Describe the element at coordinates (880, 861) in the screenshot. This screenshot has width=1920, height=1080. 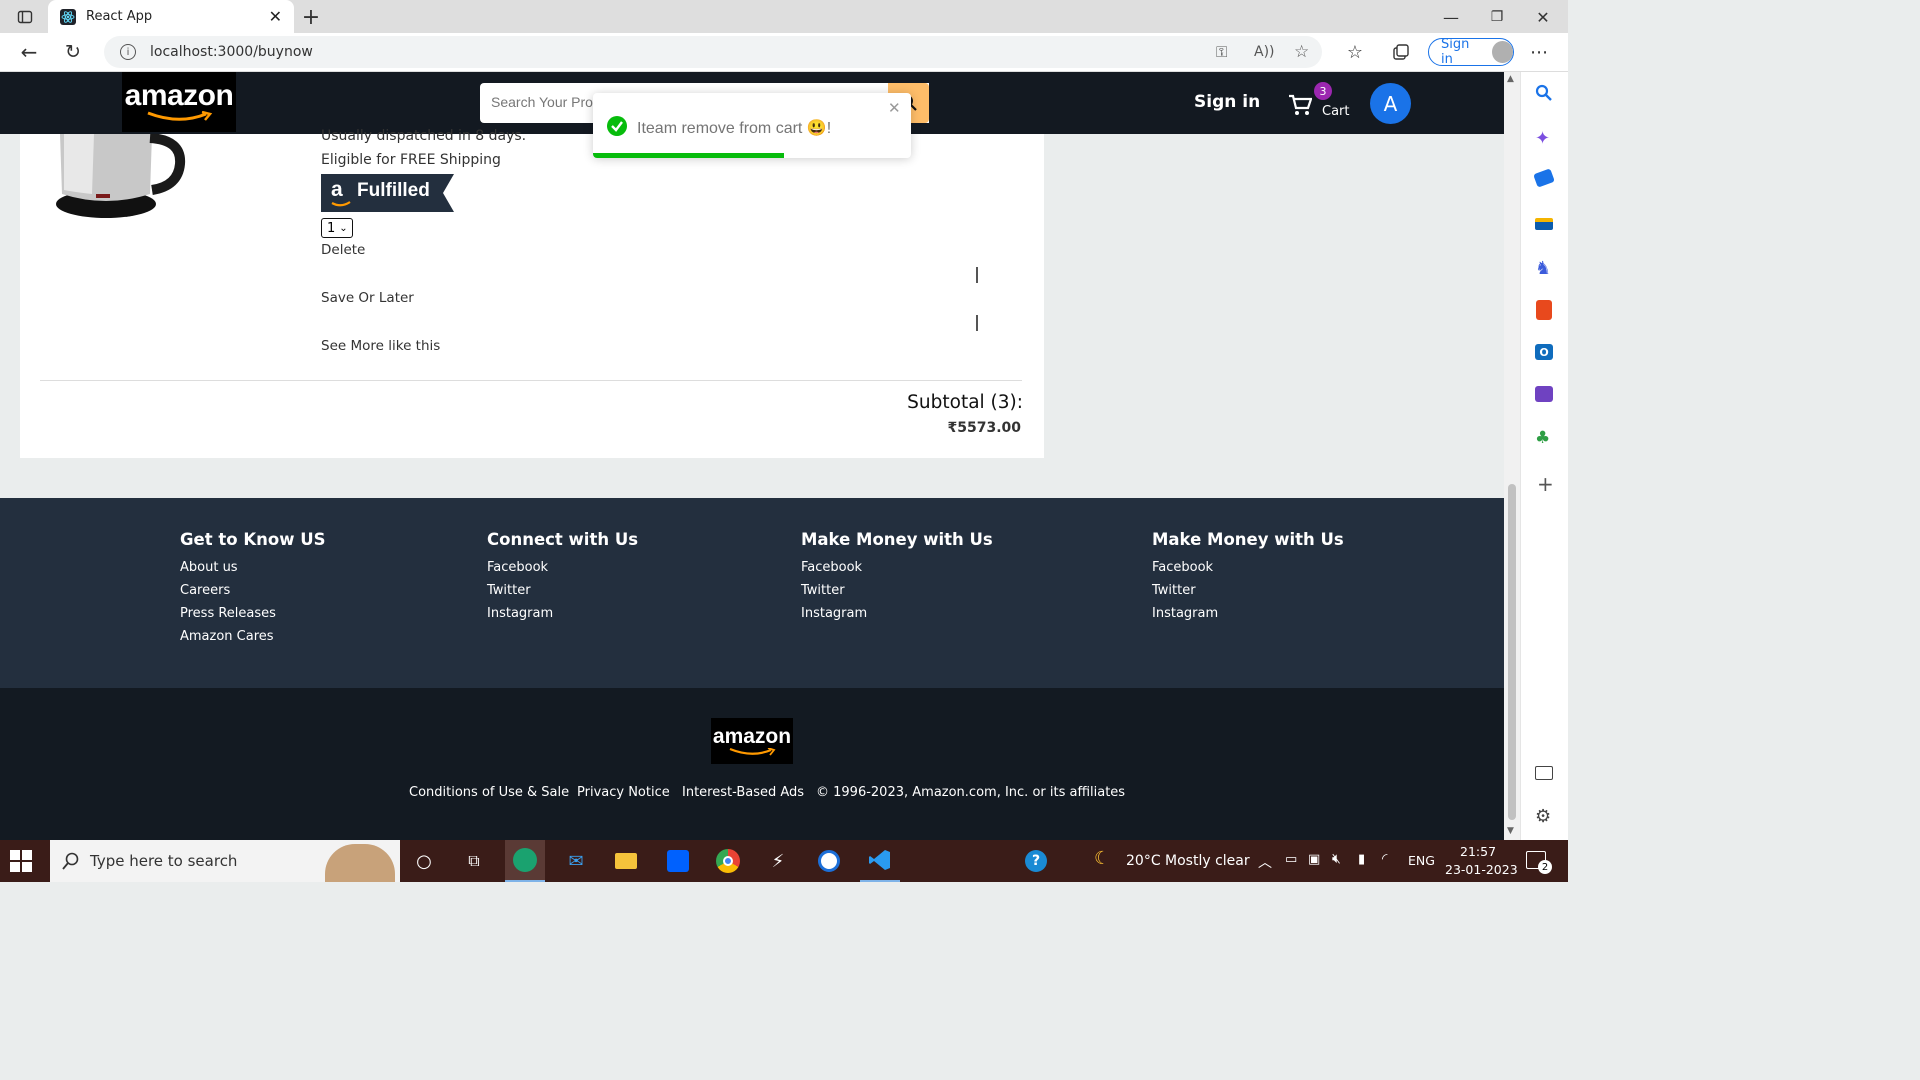
I see `vscode-icon` at that location.